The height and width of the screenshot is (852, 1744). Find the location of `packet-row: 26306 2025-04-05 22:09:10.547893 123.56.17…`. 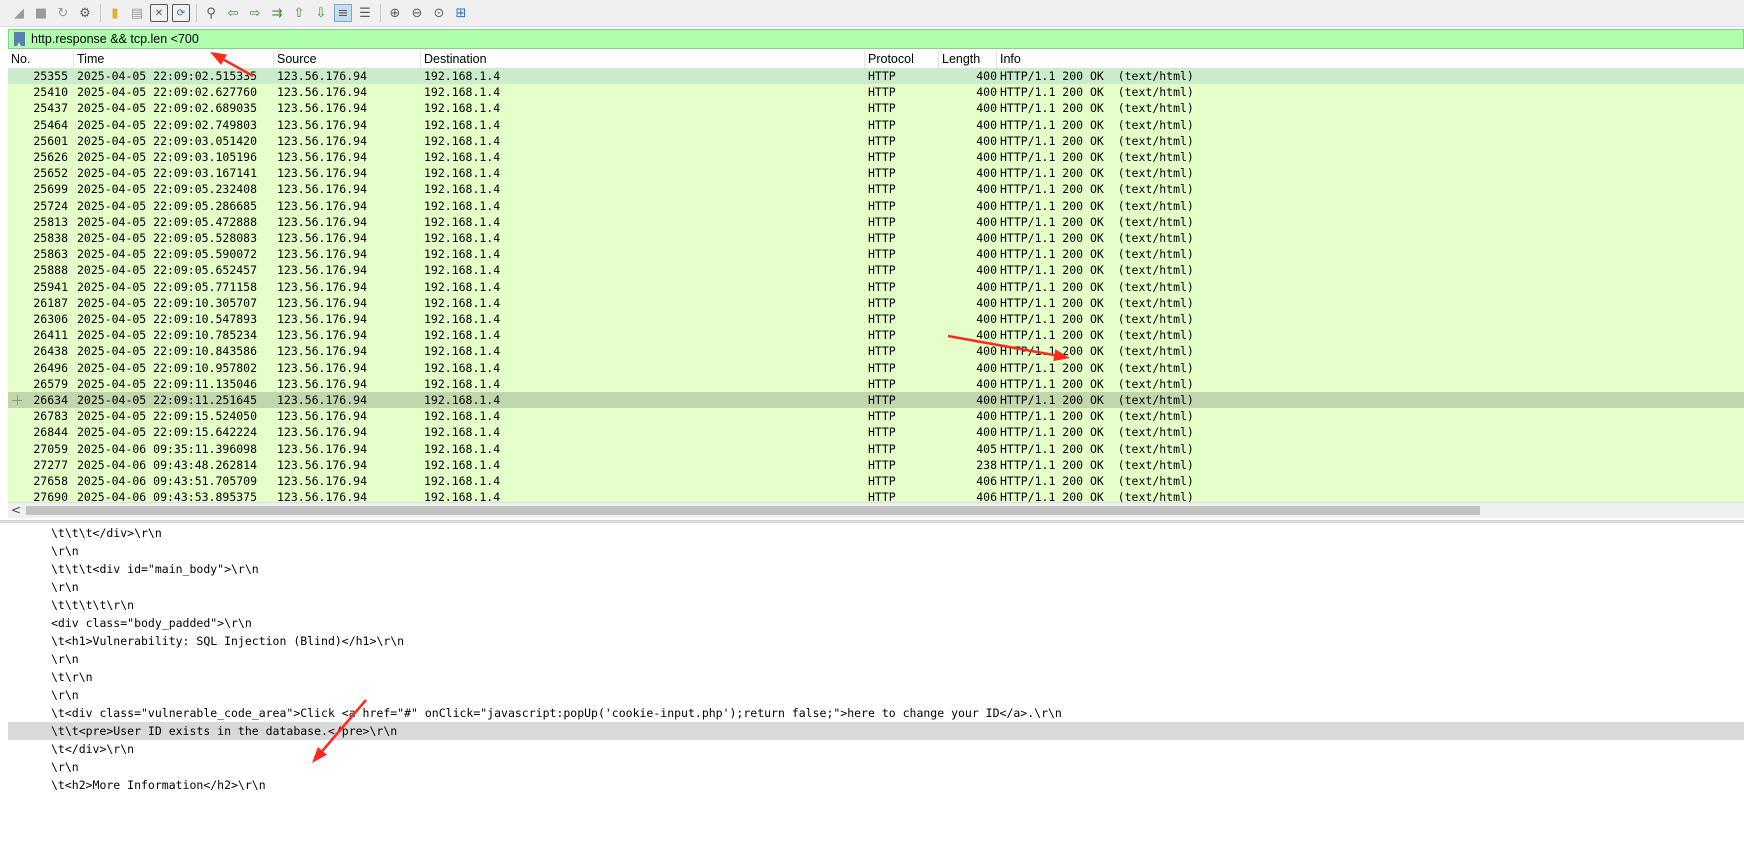

packet-row: 26306 2025-04-05 22:09:10.547893 123.56.17… is located at coordinates (876, 319).